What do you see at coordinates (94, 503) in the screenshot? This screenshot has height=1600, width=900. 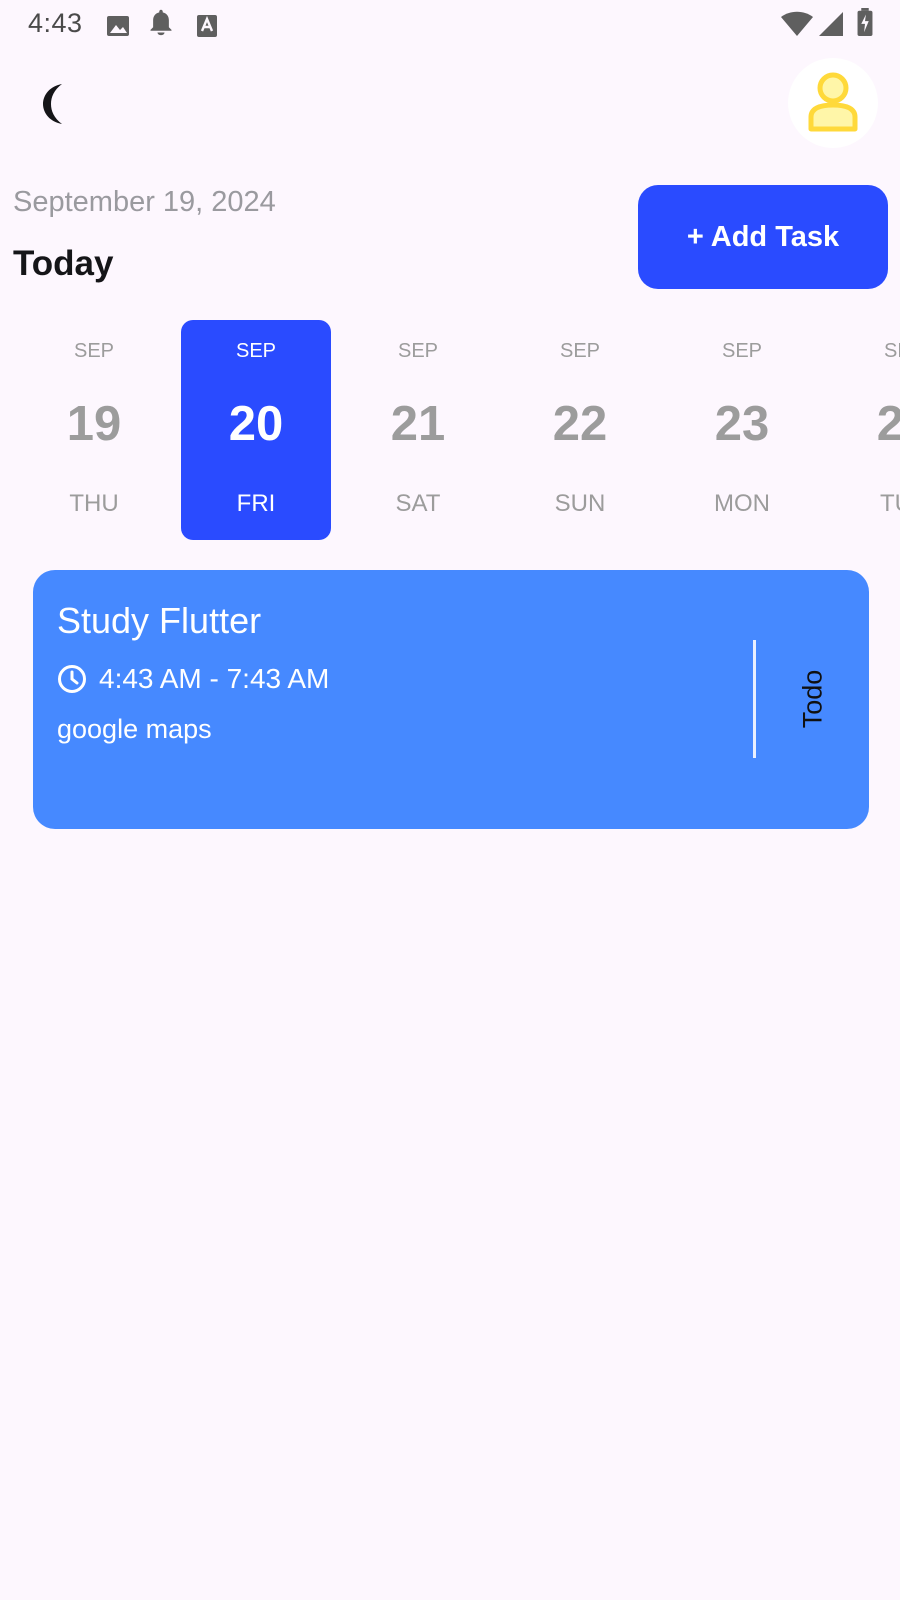 I see `day-weekday: THU` at bounding box center [94, 503].